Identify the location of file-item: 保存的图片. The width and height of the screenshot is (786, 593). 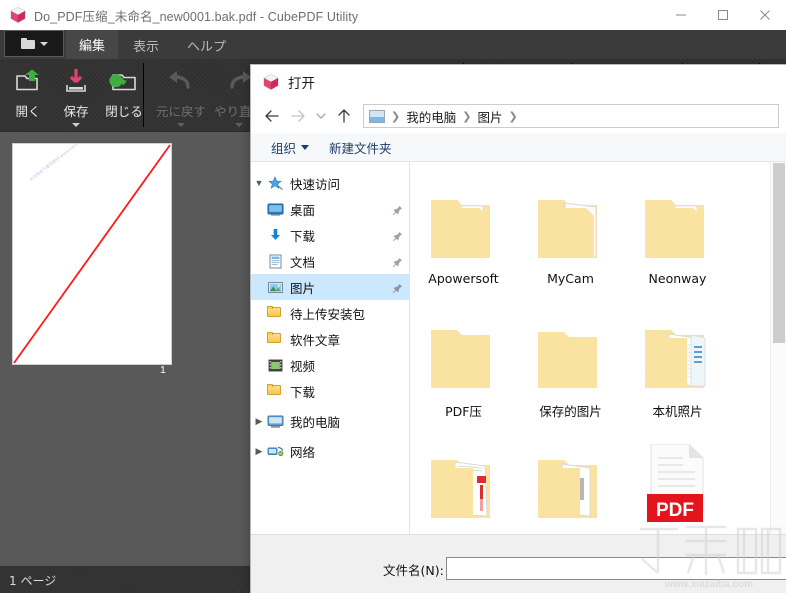
(570, 363).